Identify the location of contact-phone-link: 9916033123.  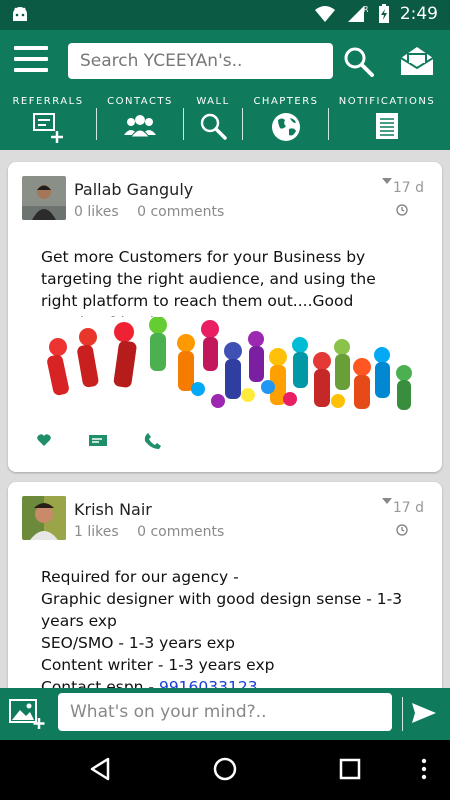
(208, 683).